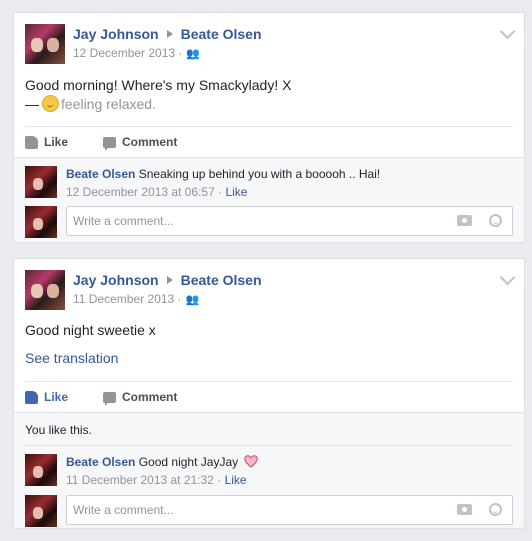 This screenshot has height=541, width=532. What do you see at coordinates (188, 462) in the screenshot?
I see `comment-body: Good night JayJay` at bounding box center [188, 462].